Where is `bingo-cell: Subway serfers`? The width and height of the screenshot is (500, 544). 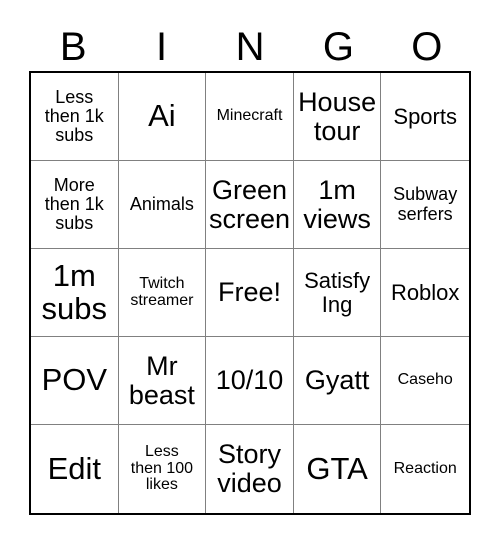 bingo-cell: Subway serfers is located at coordinates (425, 205).